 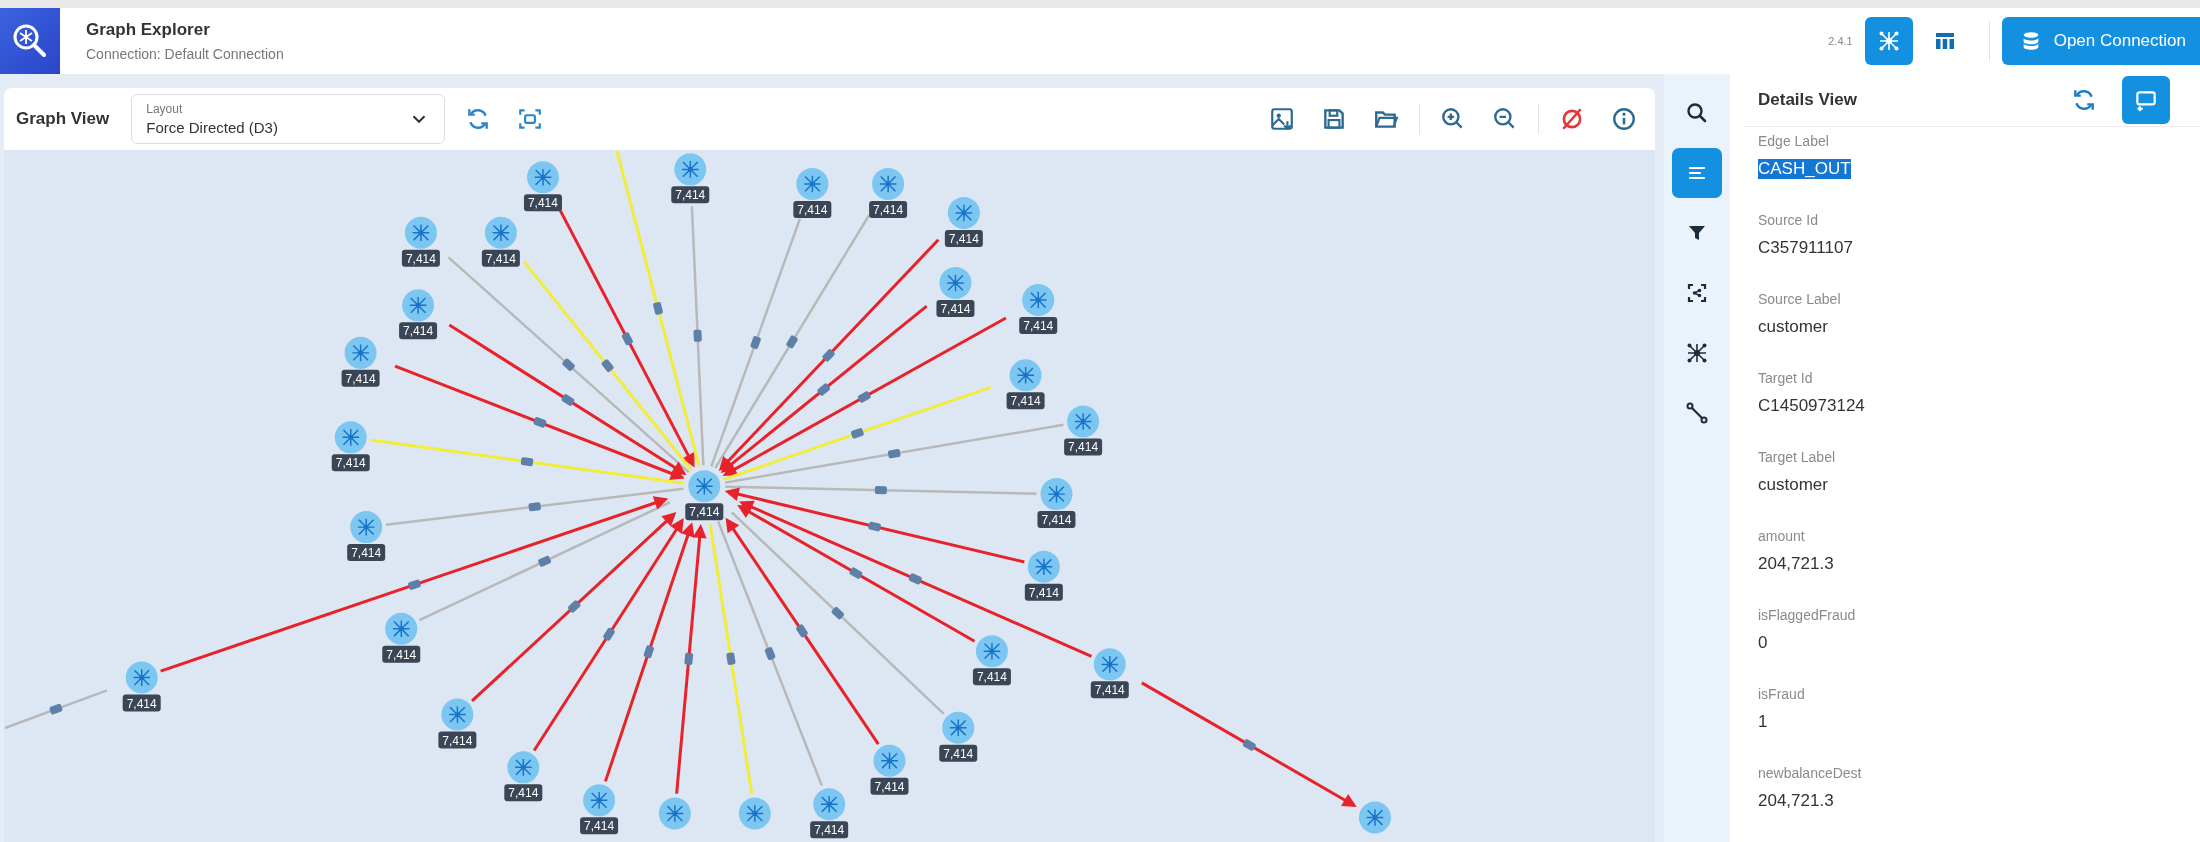 What do you see at coordinates (1888, 41) in the screenshot?
I see `view-toggle-button` at bounding box center [1888, 41].